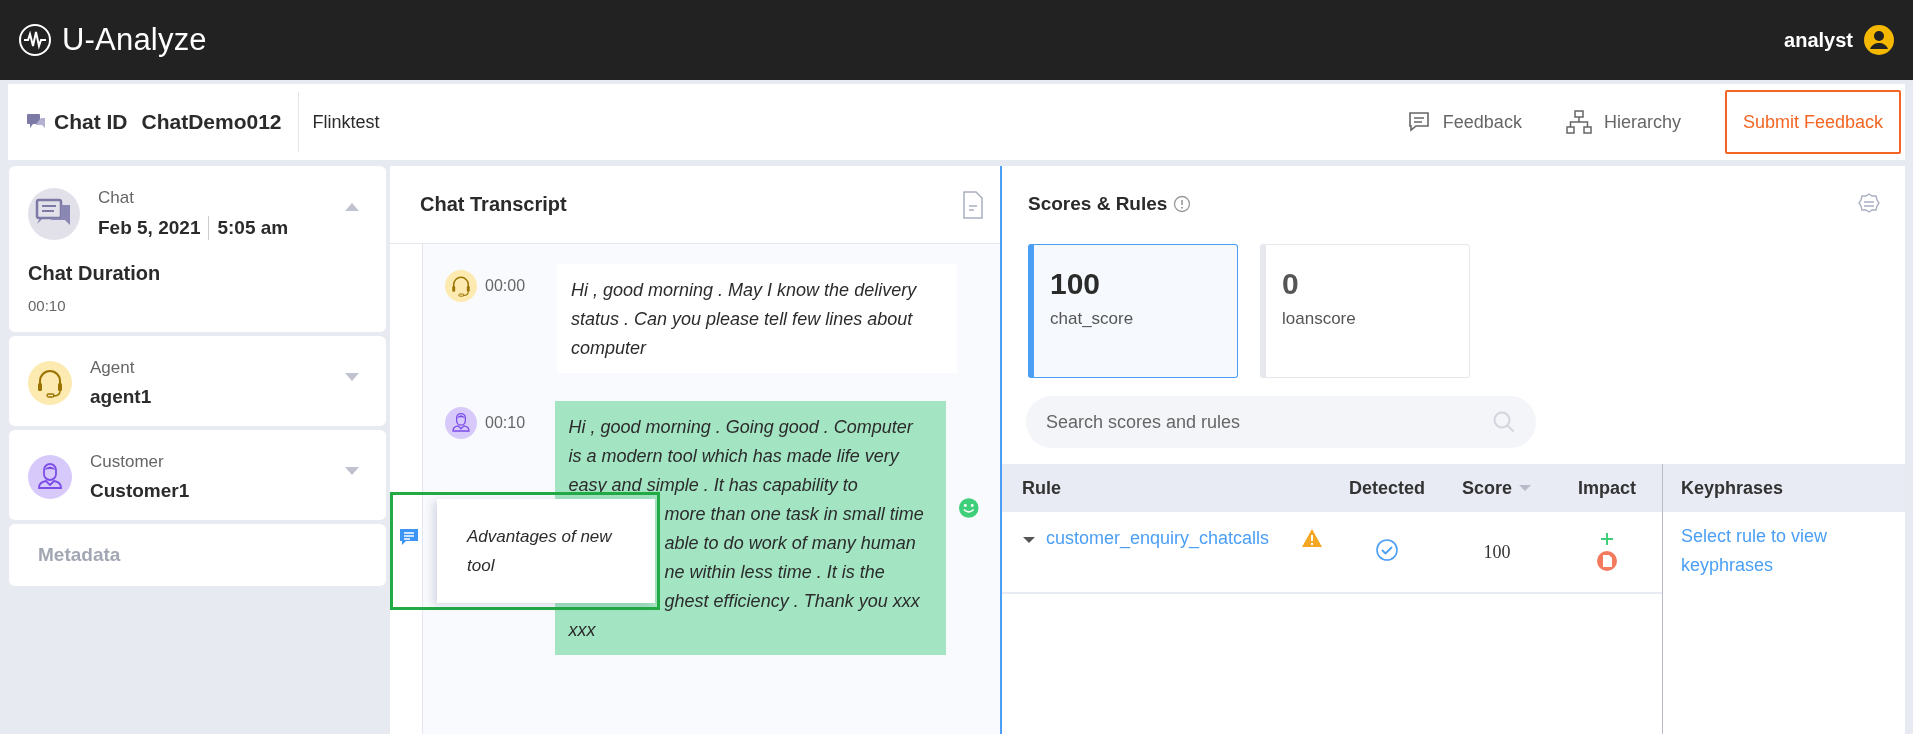  I want to click on message-text: is a modern tool which has made life very, so click(733, 456).